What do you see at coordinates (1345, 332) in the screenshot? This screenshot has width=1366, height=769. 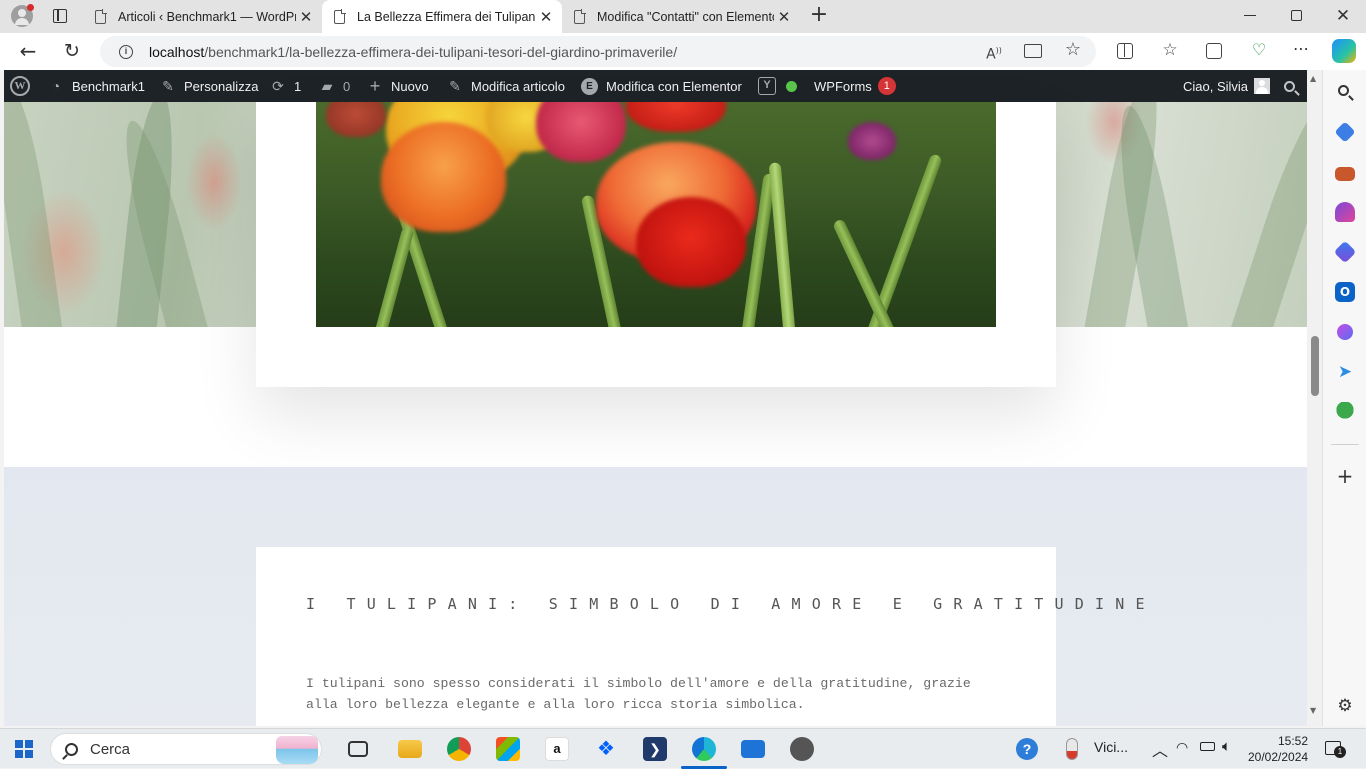 I see `designer-icon` at bounding box center [1345, 332].